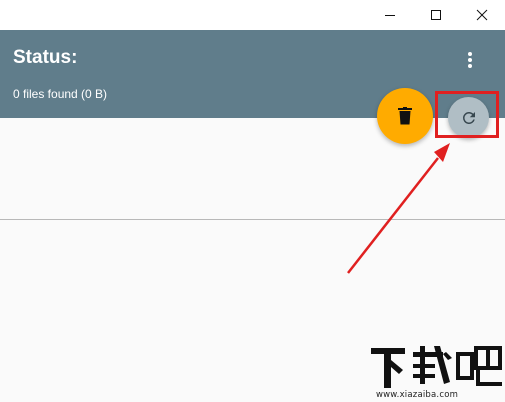  I want to click on more-options-button, so click(470, 60).